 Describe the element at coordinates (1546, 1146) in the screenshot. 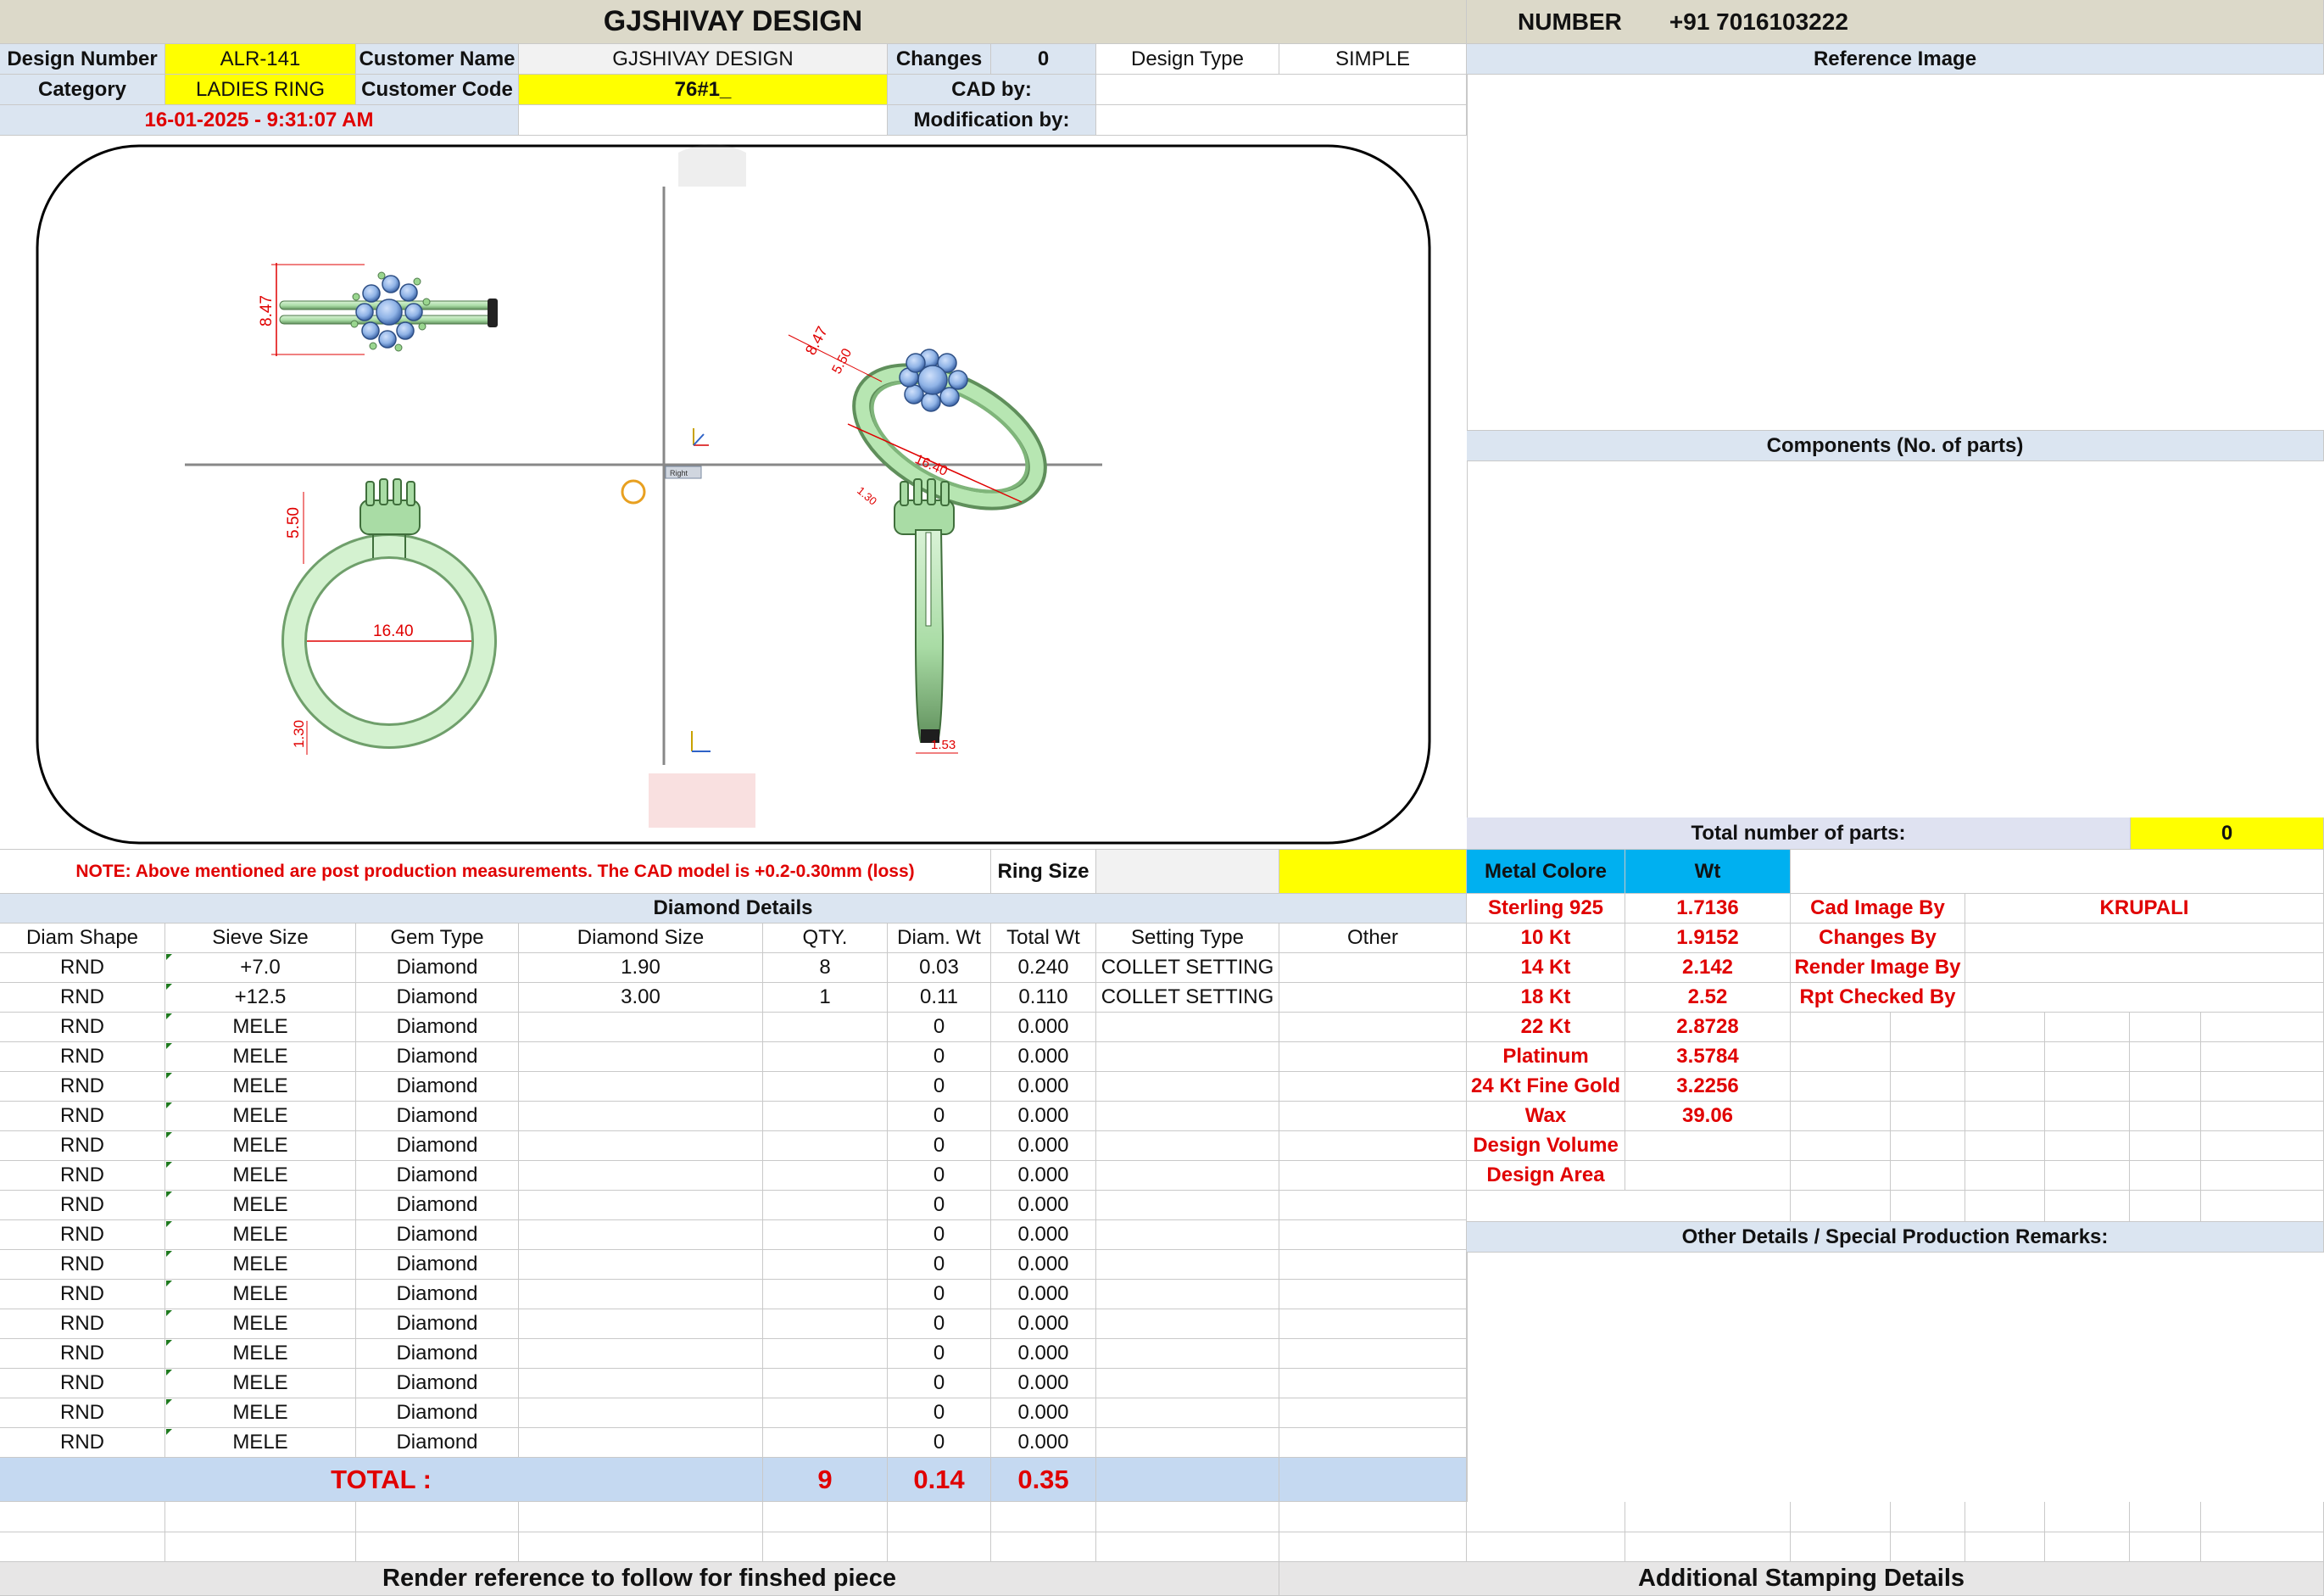

I see `metal-name: Design Volume` at that location.